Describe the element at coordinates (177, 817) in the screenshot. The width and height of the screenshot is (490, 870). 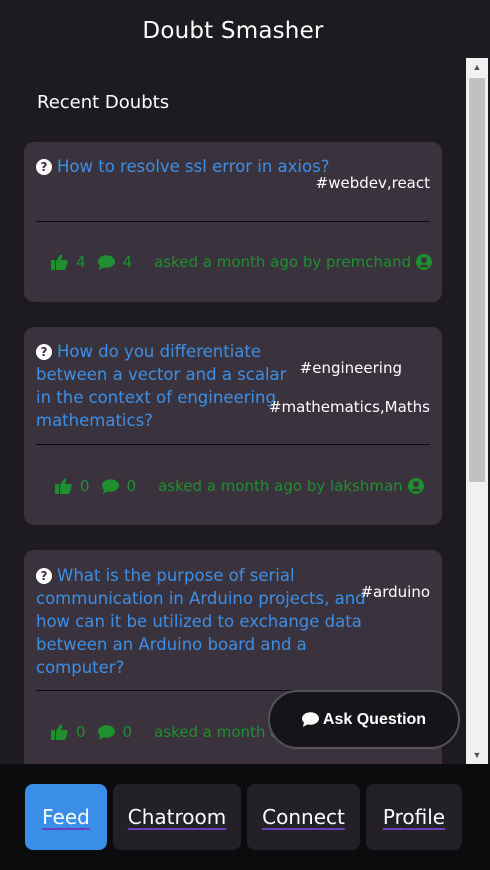
I see `nav-chatroom: Chatroom` at that location.